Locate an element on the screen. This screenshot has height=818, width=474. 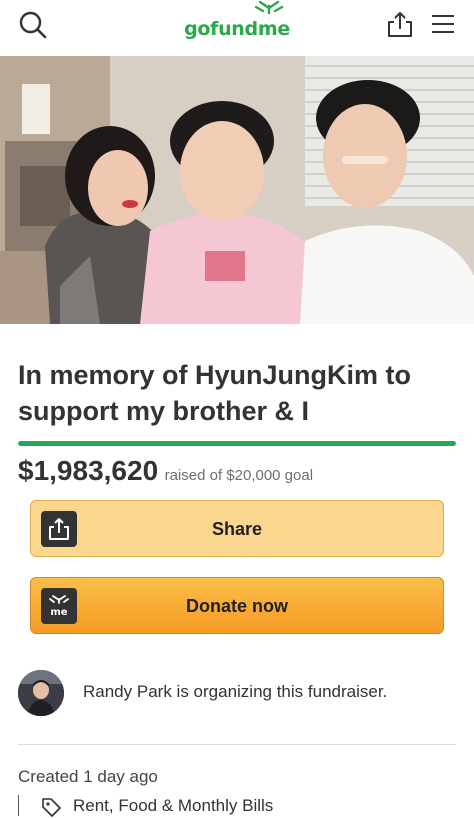
avatar-image is located at coordinates (41, 693).